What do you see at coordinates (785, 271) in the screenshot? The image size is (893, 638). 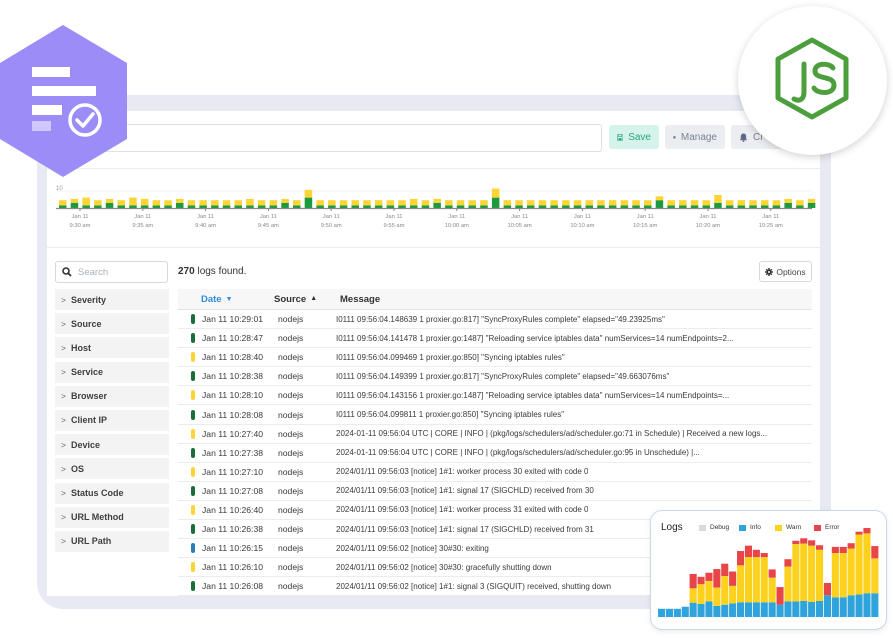 I see `options-button: Options` at bounding box center [785, 271].